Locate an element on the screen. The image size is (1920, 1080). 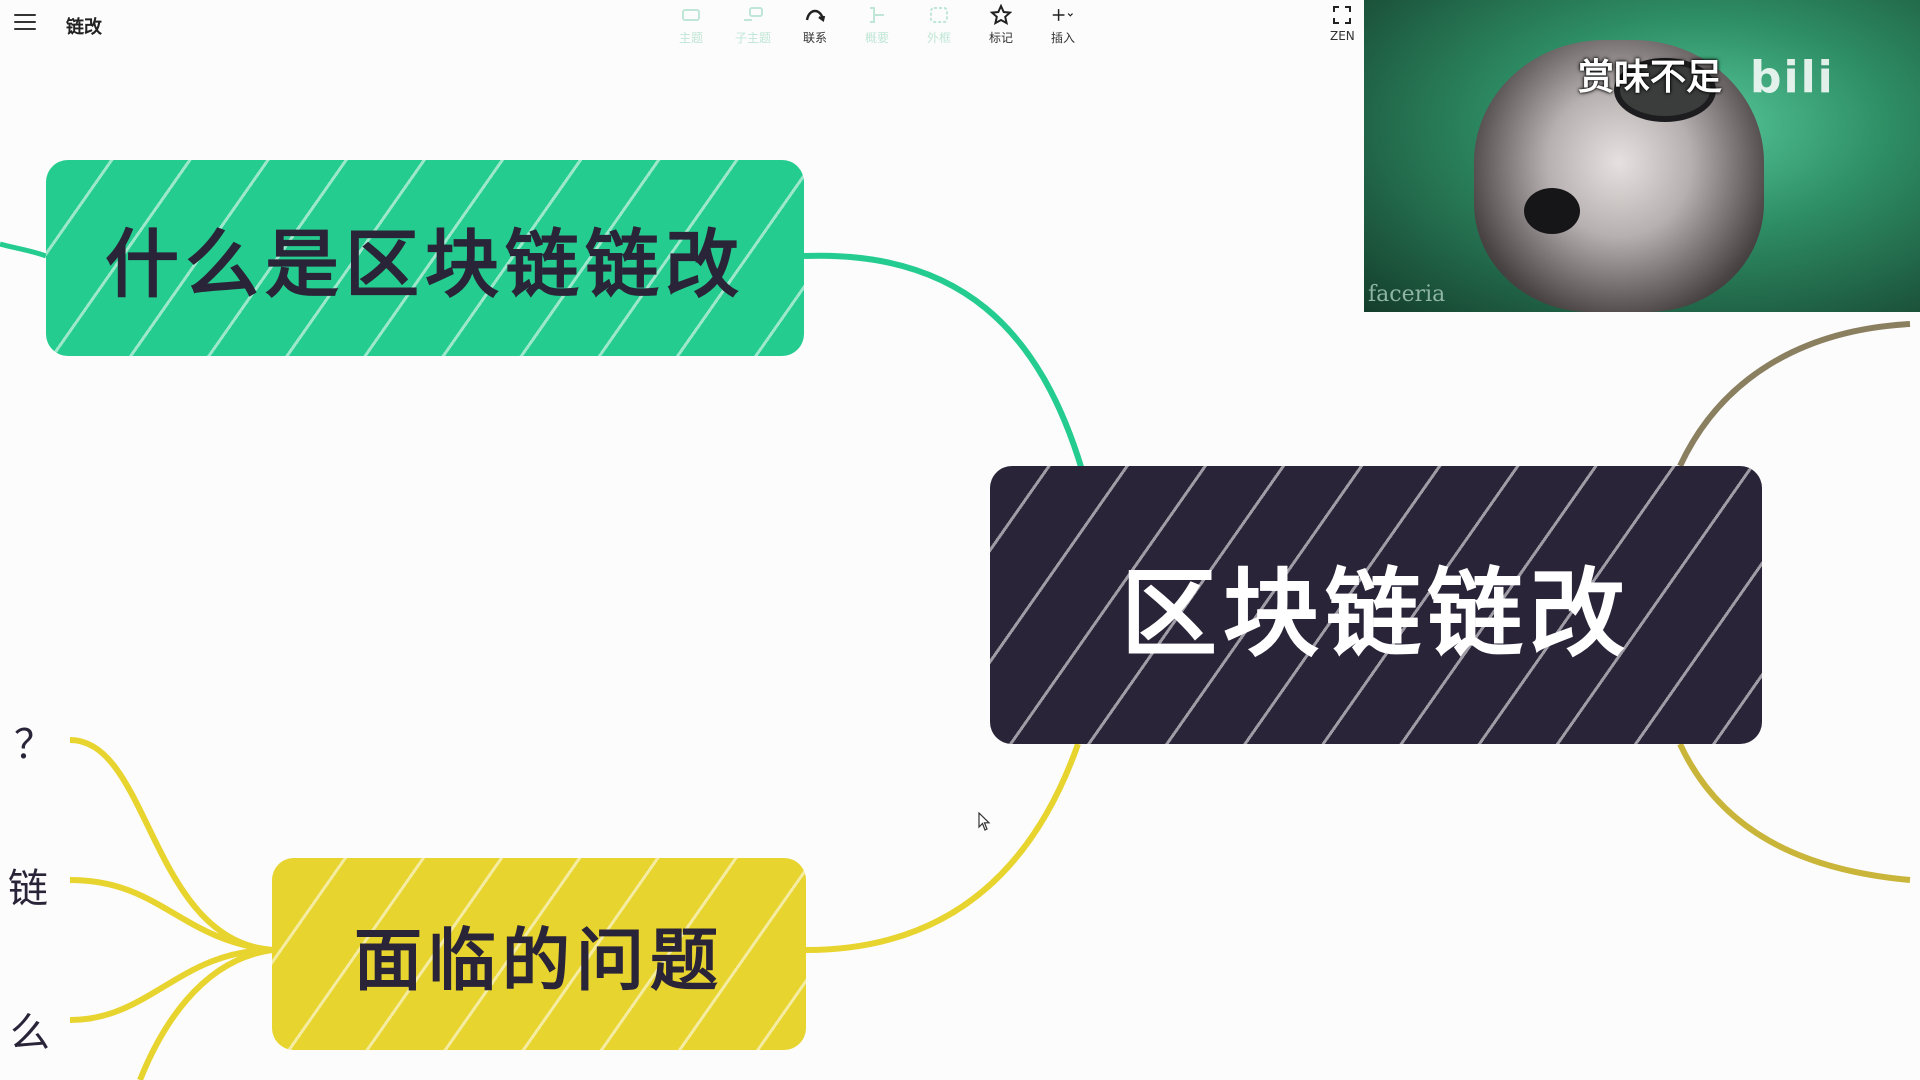
relationship-button: 联系 is located at coordinates (815, 26).